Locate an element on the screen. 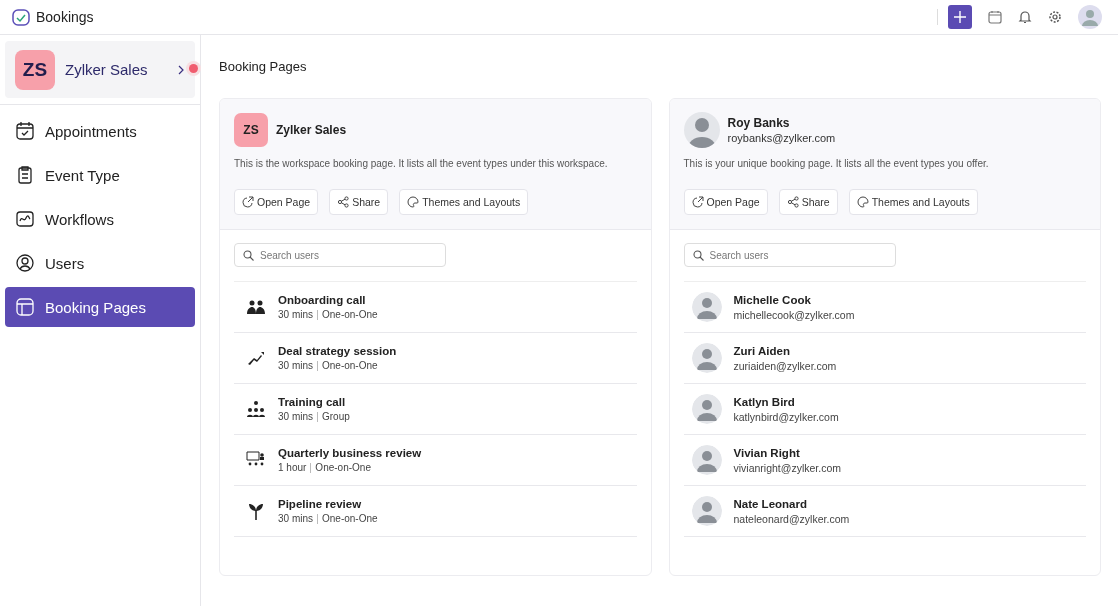 The height and width of the screenshot is (606, 1118). card-description: This is the workspace booking page. It lists all the event types under this workspace. is located at coordinates (421, 163).